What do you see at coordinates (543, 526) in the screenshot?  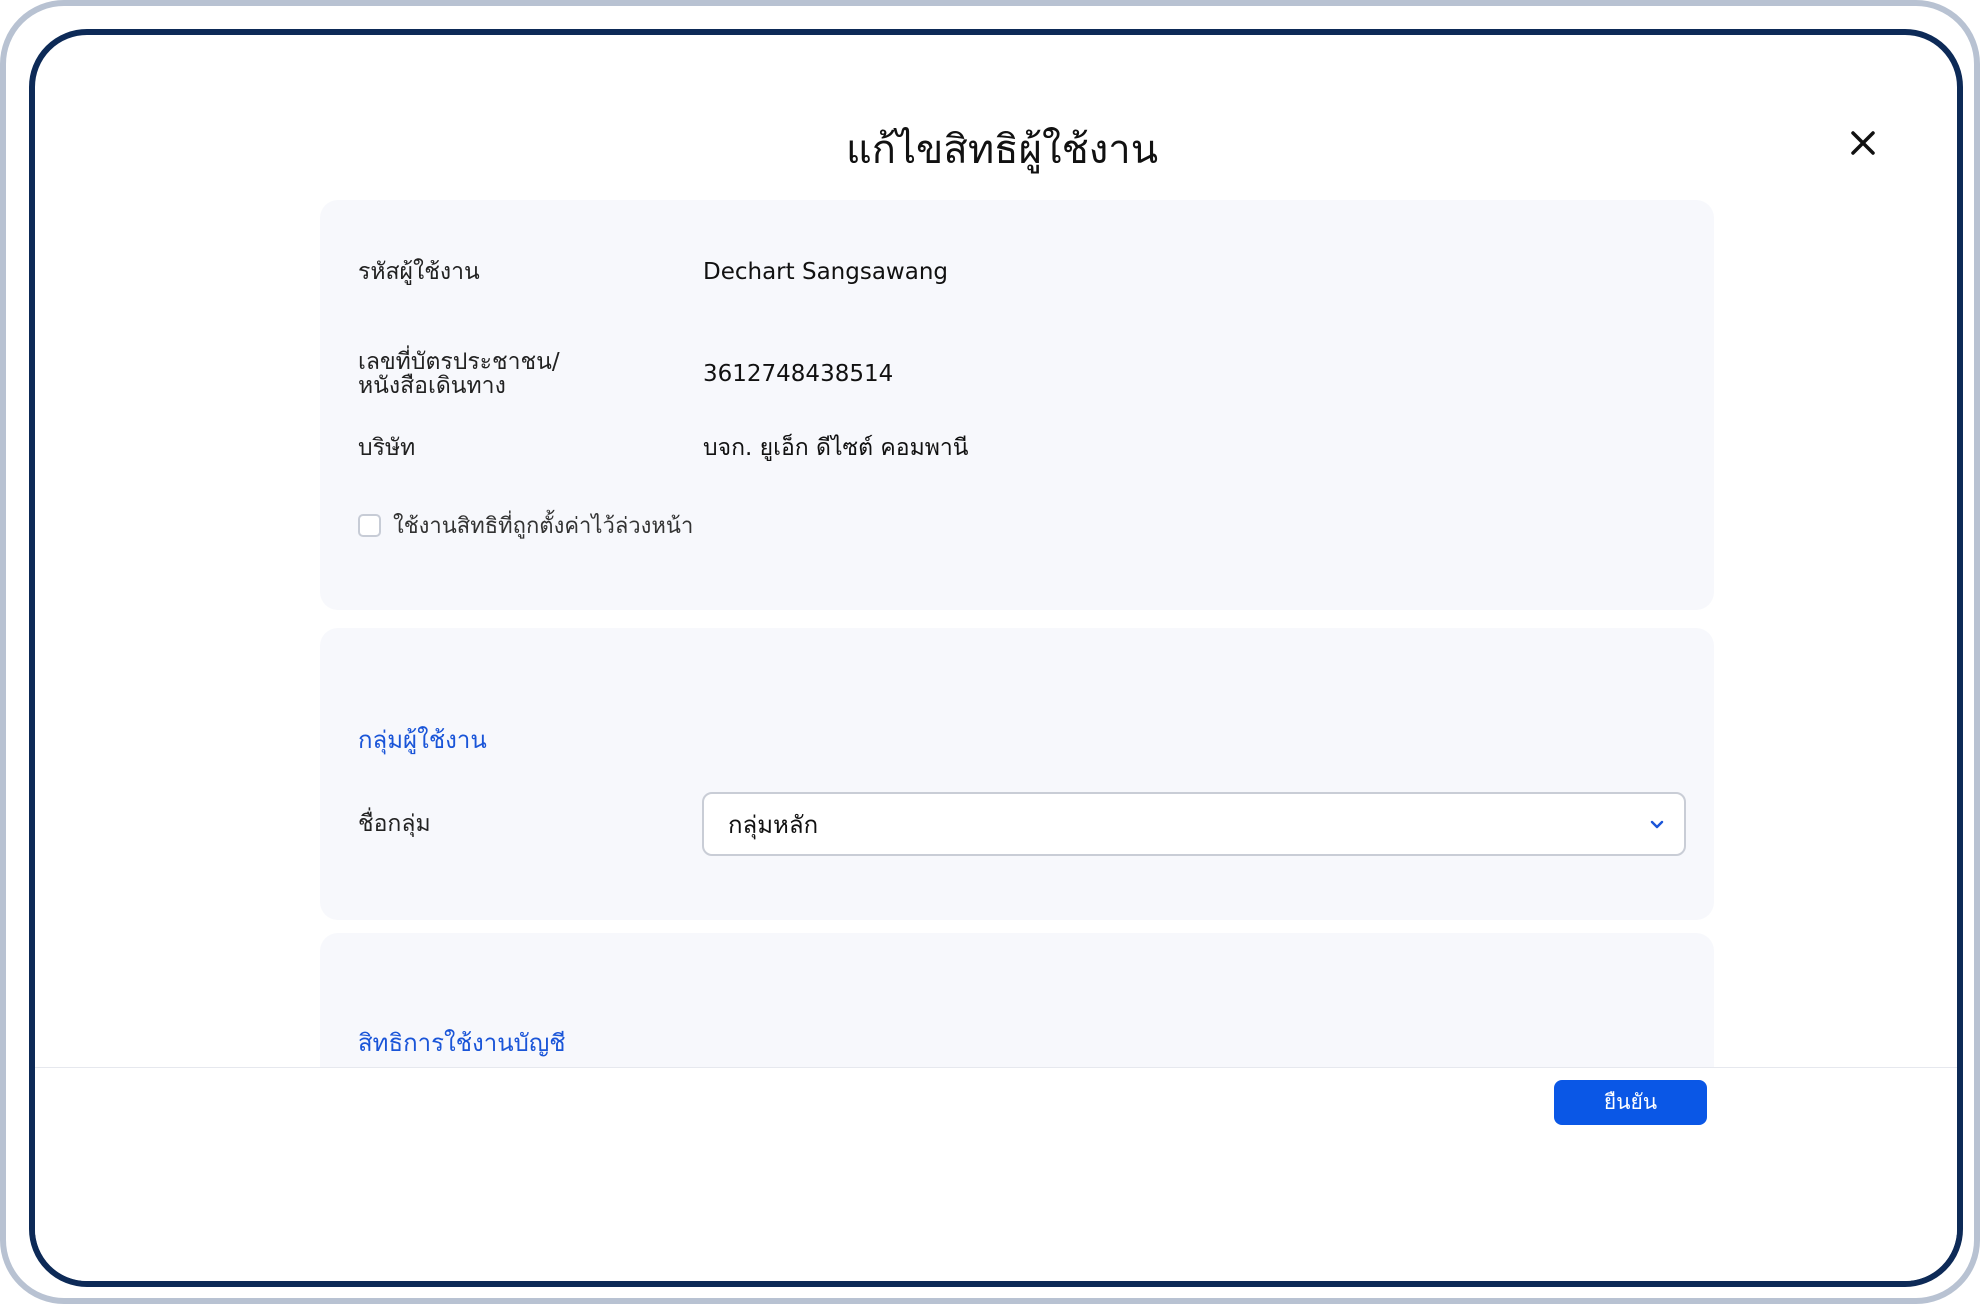 I see `preset-permission-label: ใช้งานสิทธิที่ถูกตั้งค่าไว้ล่วงหน้า` at bounding box center [543, 526].